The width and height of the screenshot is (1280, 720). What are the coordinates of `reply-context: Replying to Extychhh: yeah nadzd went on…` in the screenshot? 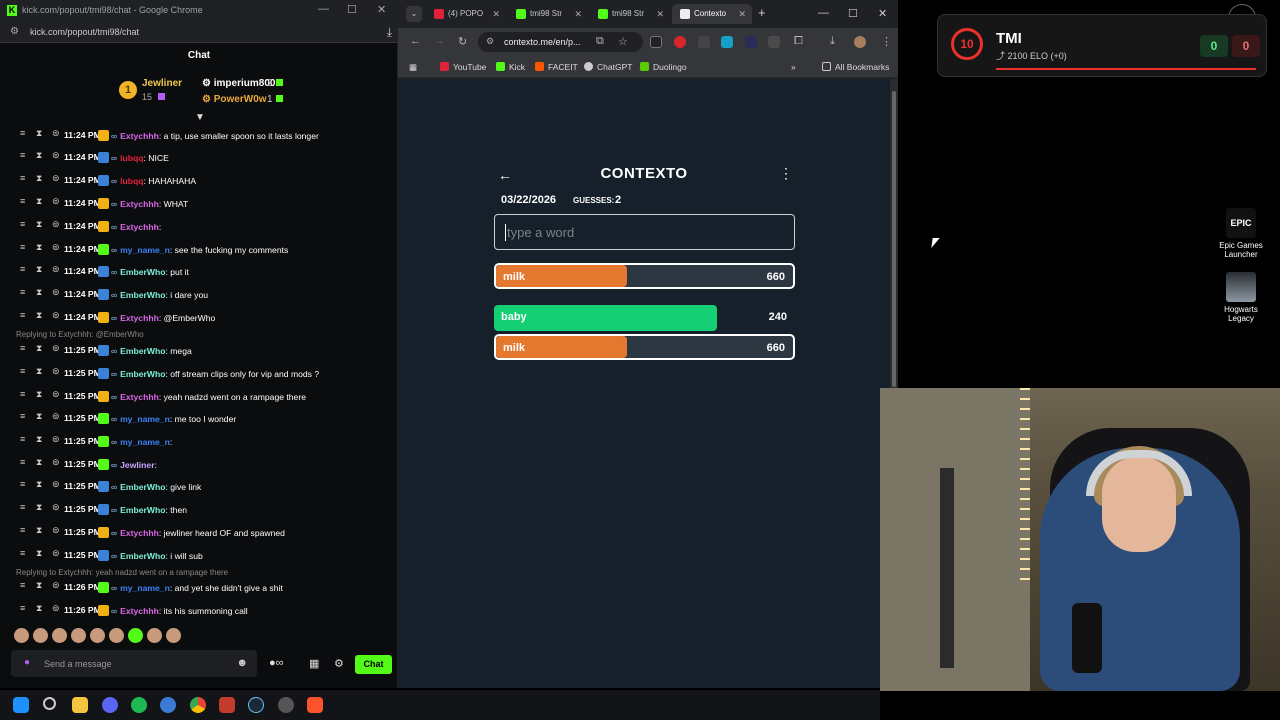 It's located at (122, 572).